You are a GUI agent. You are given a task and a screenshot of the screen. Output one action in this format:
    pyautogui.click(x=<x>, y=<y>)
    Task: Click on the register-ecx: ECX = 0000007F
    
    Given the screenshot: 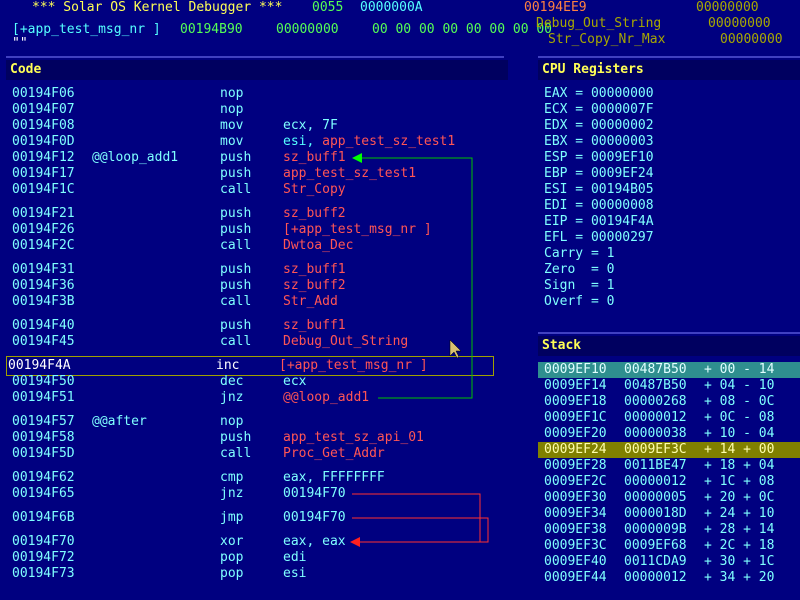 What is the action you would take?
    pyautogui.click(x=599, y=109)
    